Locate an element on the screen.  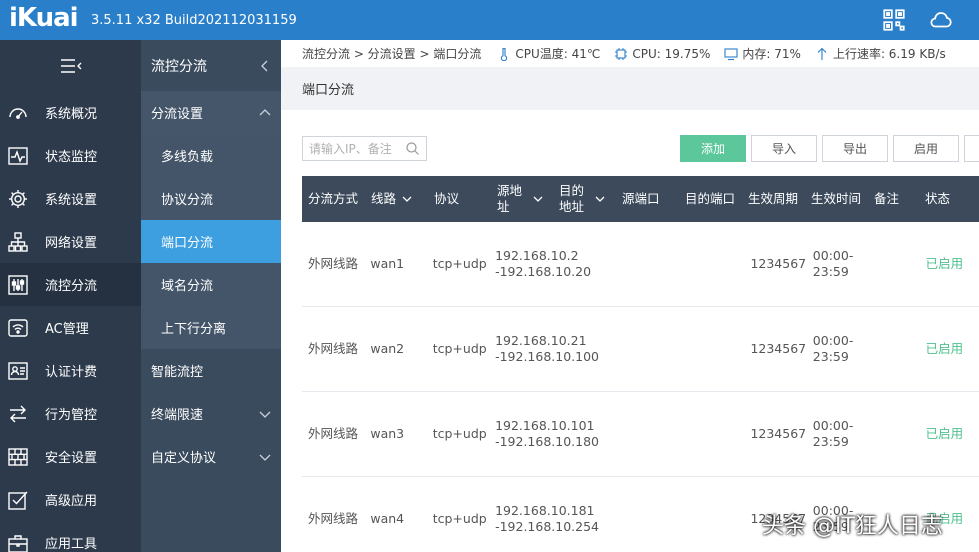
sidebar-item: 系统设置 is located at coordinates (70, 198).